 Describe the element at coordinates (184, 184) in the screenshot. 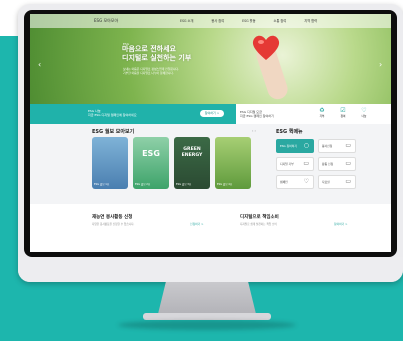

I see `card-caption: ESG 월보 3호` at that location.